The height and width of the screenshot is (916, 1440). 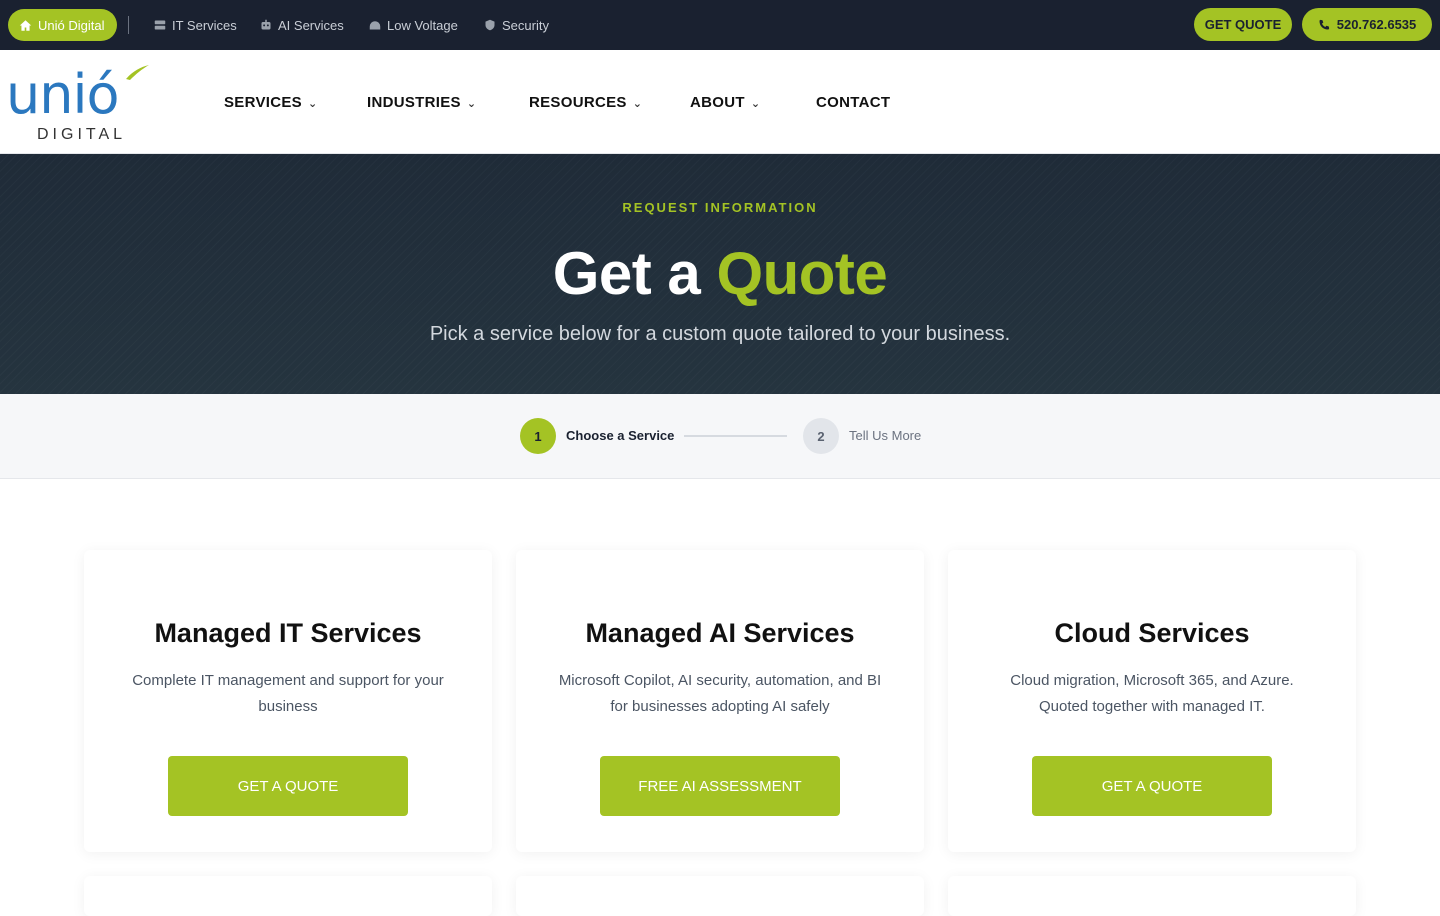 I want to click on site-logo: unió DIGITAL, so click(x=81, y=104).